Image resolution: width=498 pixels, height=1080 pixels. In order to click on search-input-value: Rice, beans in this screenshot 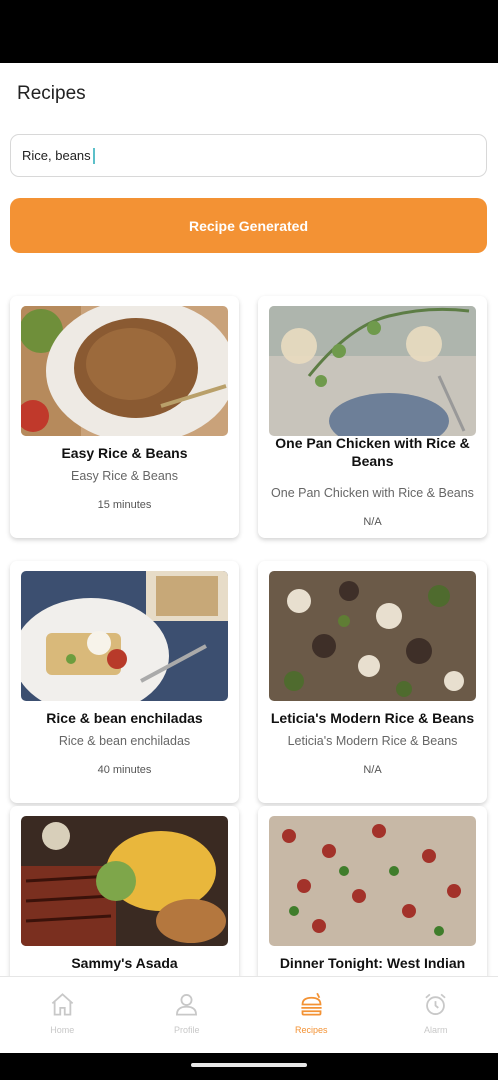, I will do `click(56, 155)`.